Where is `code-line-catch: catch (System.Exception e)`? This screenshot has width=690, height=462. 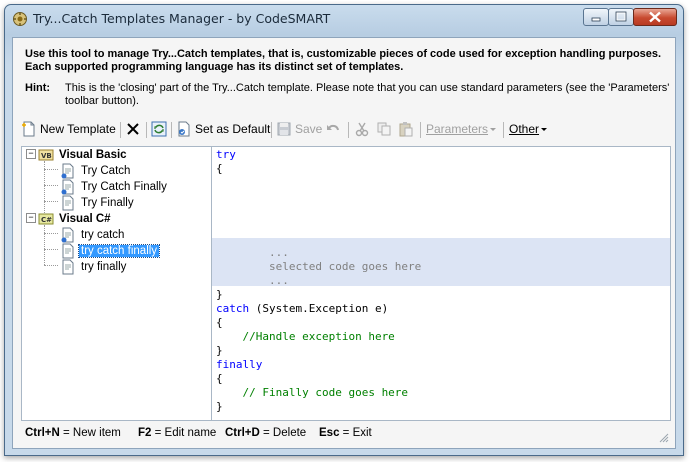 code-line-catch: catch (System.Exception e) is located at coordinates (302, 308).